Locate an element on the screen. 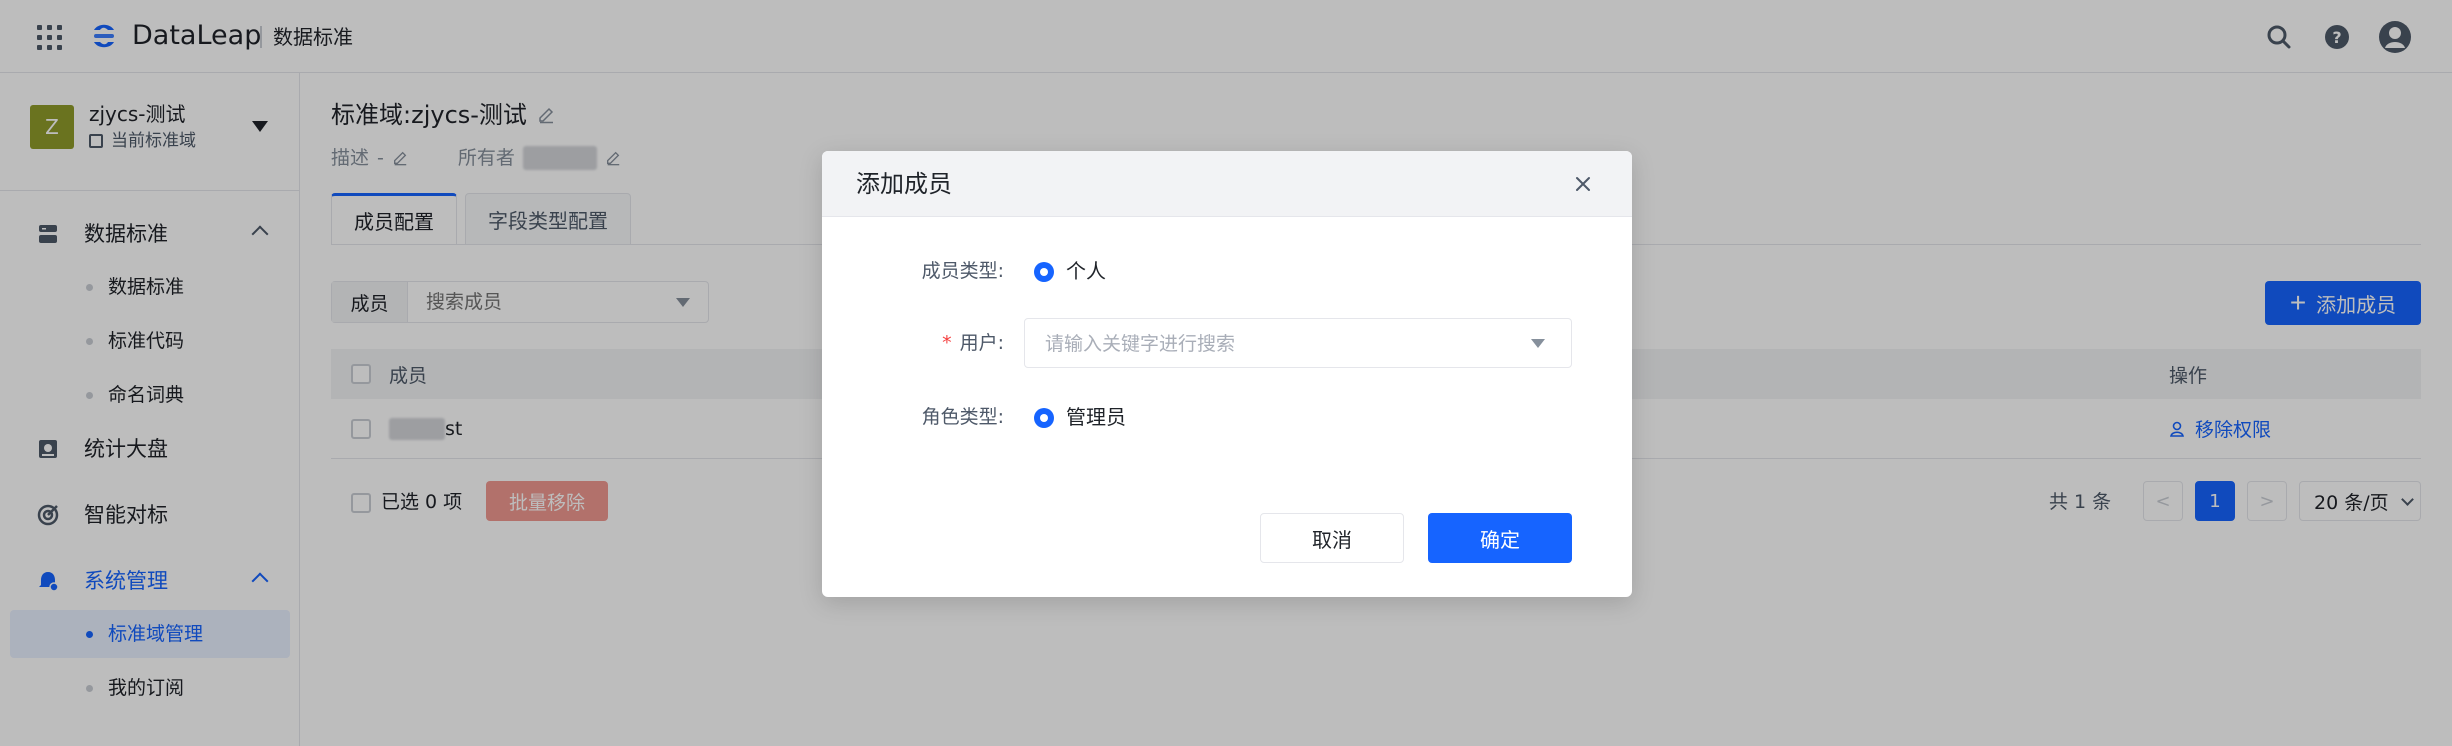 This screenshot has height=746, width=2452. role-type-option-label: 管理员 is located at coordinates (1096, 417).